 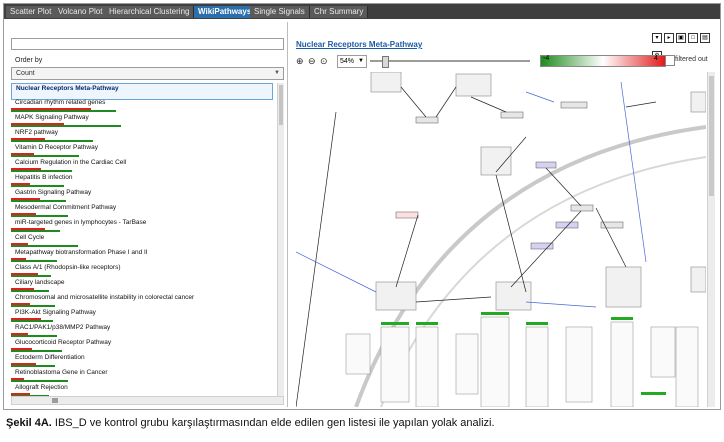 I want to click on tab-wikipathways: WikiPathways, so click(x=225, y=12).